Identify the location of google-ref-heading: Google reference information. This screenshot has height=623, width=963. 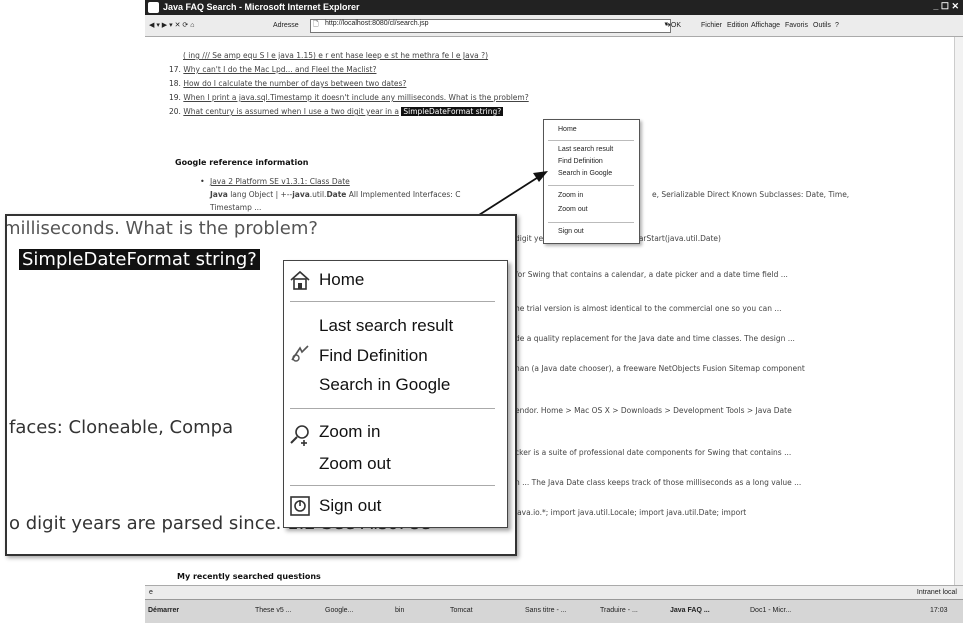
(242, 162).